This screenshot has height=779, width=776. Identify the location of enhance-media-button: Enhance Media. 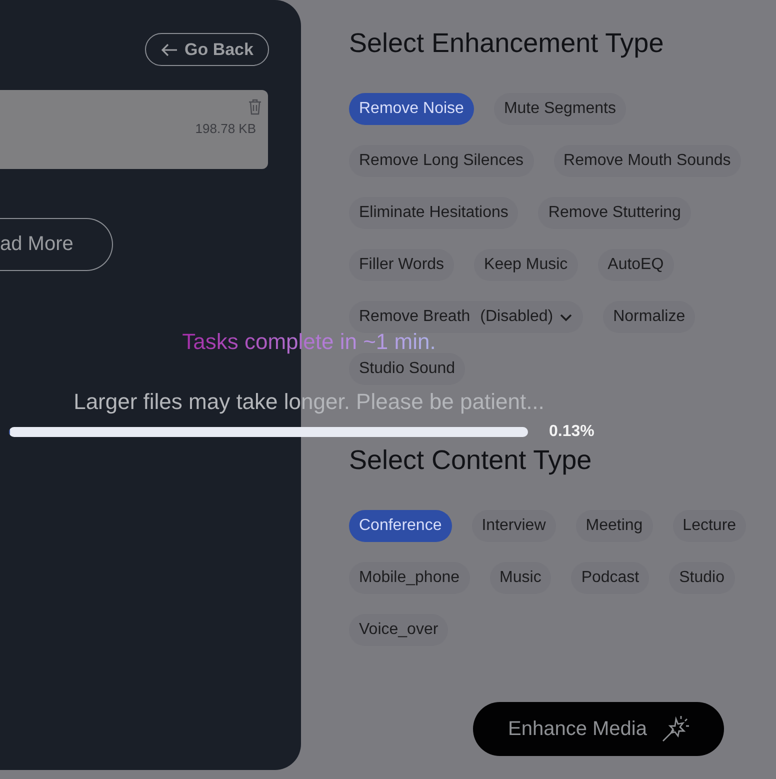
(598, 729).